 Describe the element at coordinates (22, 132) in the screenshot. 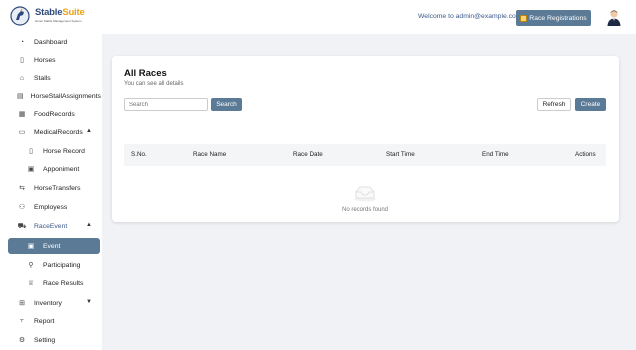

I see `medical-icon: ▭` at that location.